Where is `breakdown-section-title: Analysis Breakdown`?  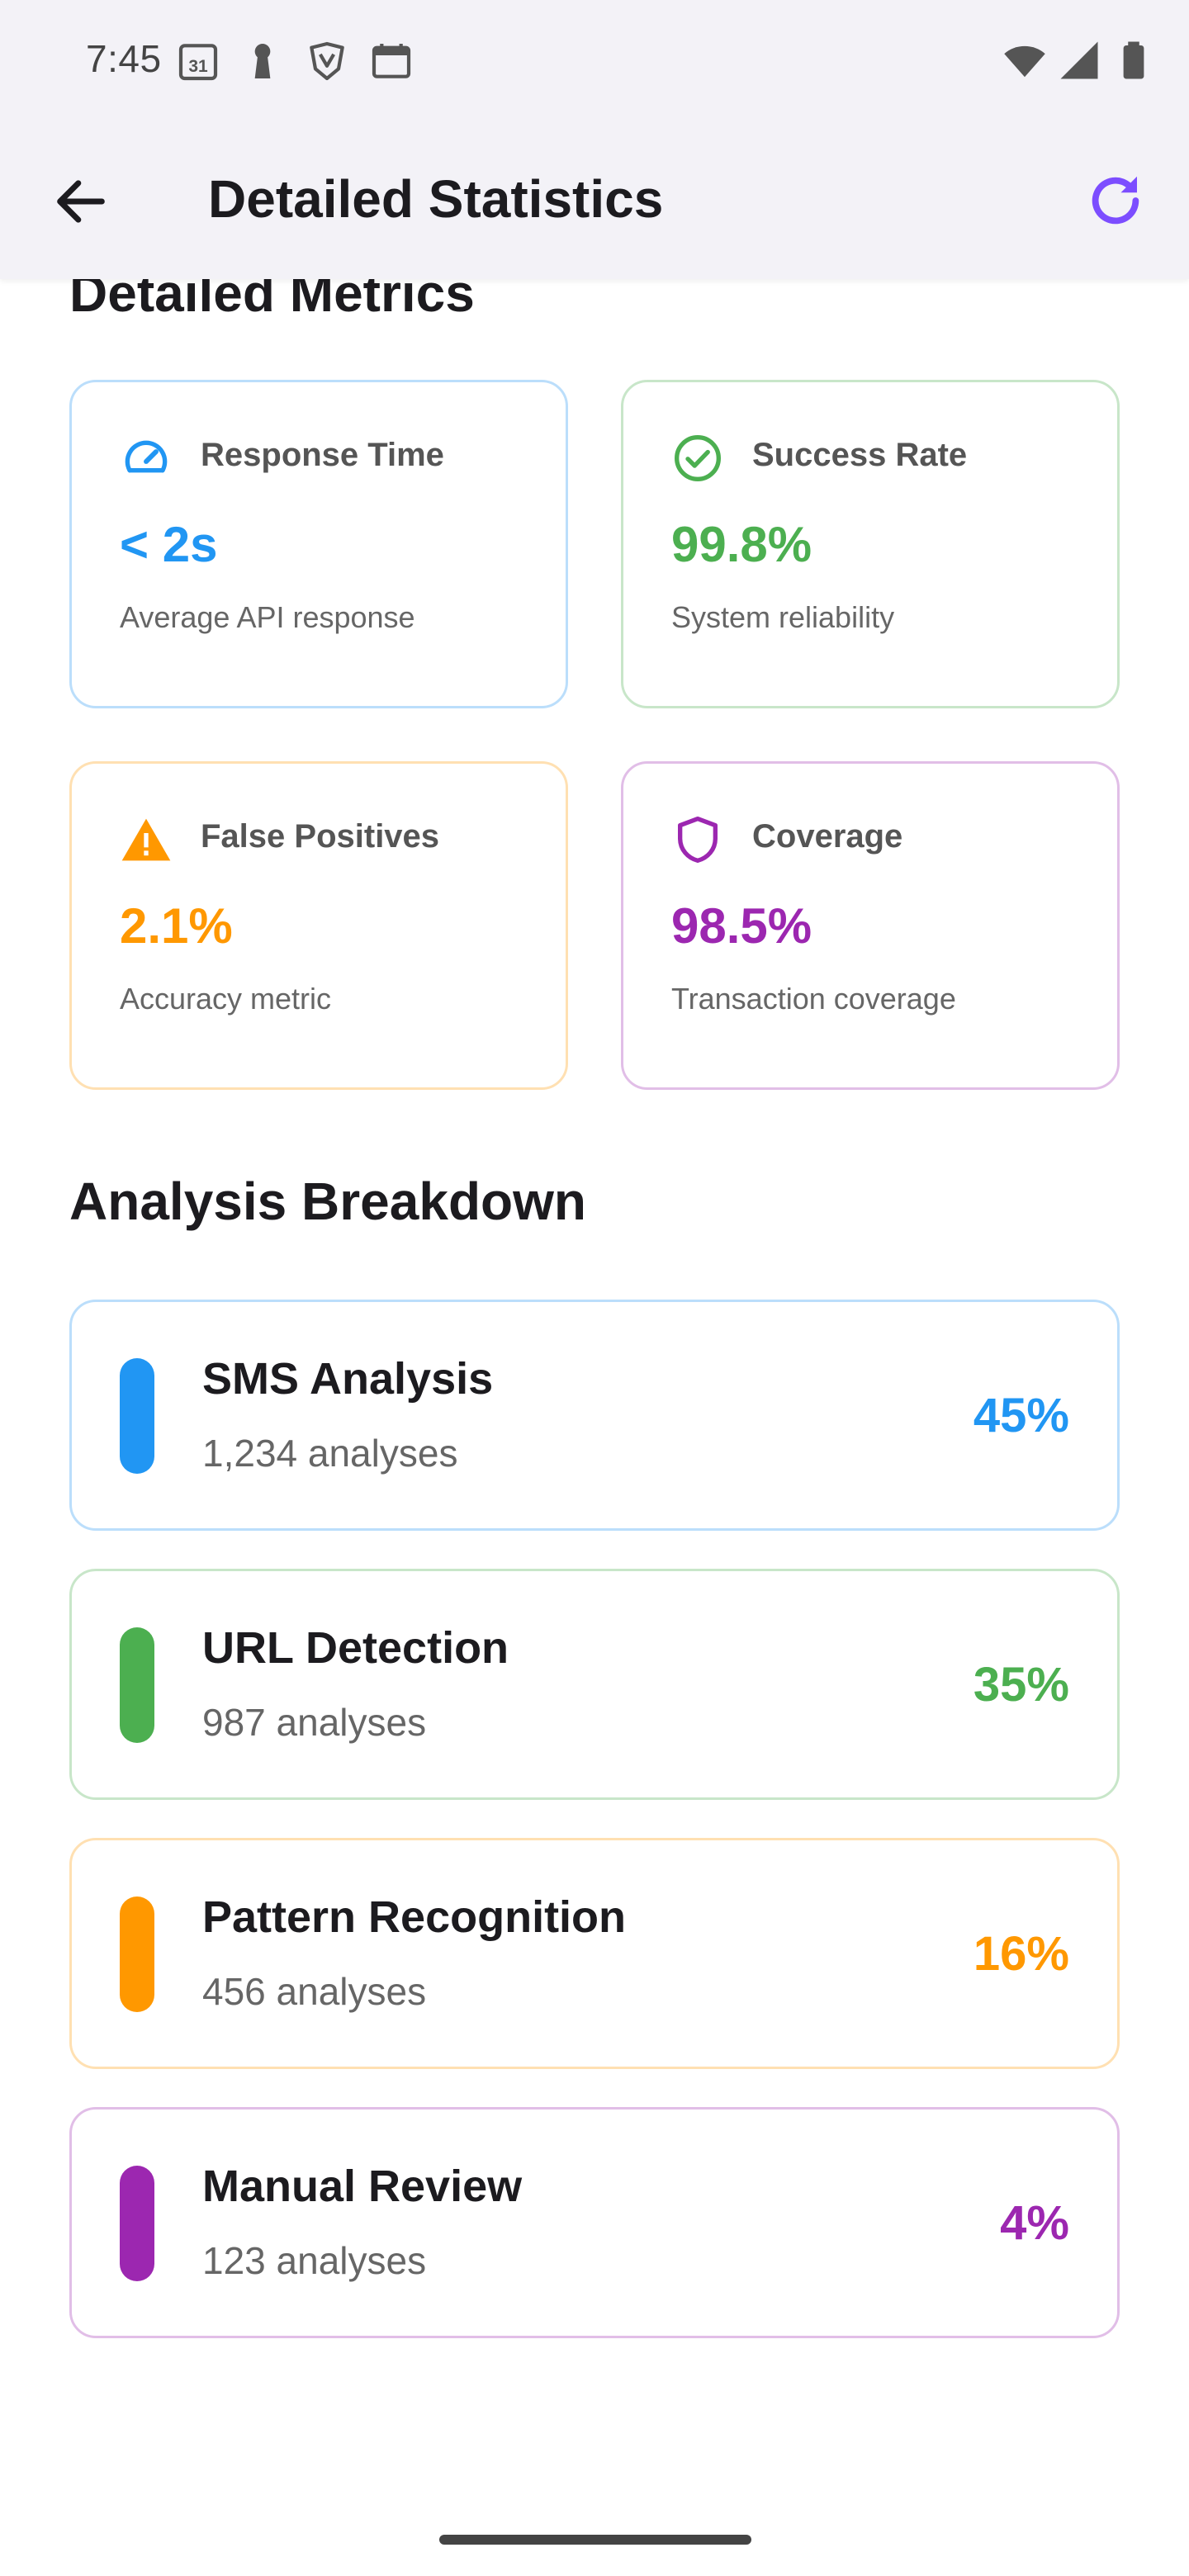 breakdown-section-title: Analysis Breakdown is located at coordinates (327, 1201).